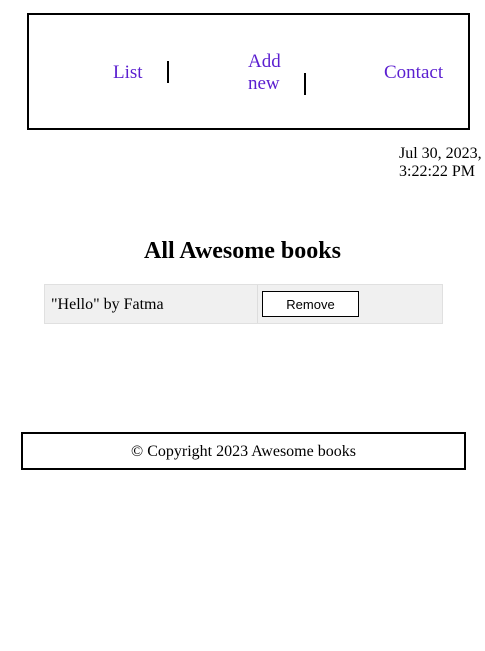 This screenshot has height=651, width=485. I want to click on copyright-text: © Copyright 2023 Awesome books, so click(243, 451).